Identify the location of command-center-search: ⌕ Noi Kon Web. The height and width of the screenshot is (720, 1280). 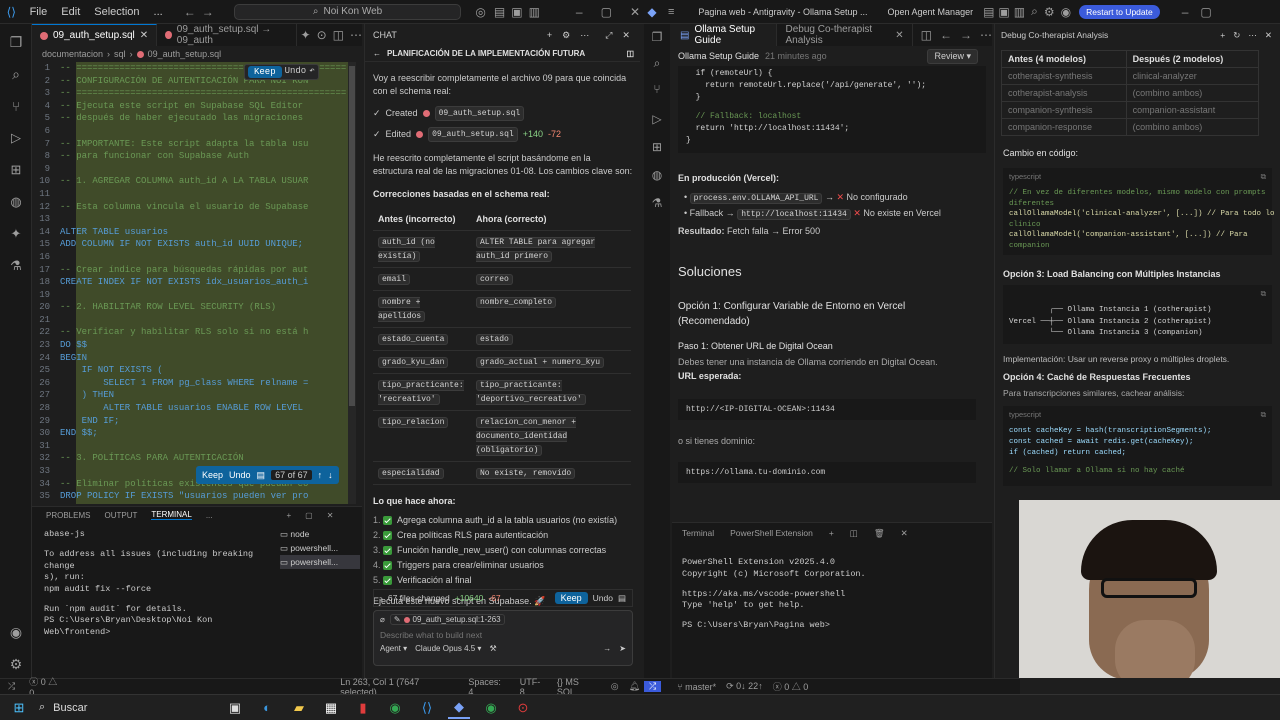
(347, 11).